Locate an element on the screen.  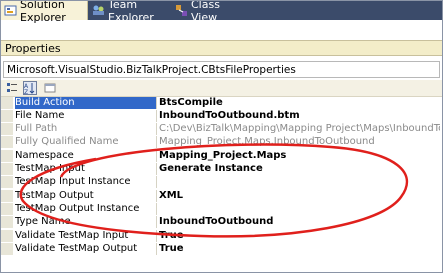
property-row-file-name: File Name InboundToOutbound.btm is located at coordinates (221, 116).